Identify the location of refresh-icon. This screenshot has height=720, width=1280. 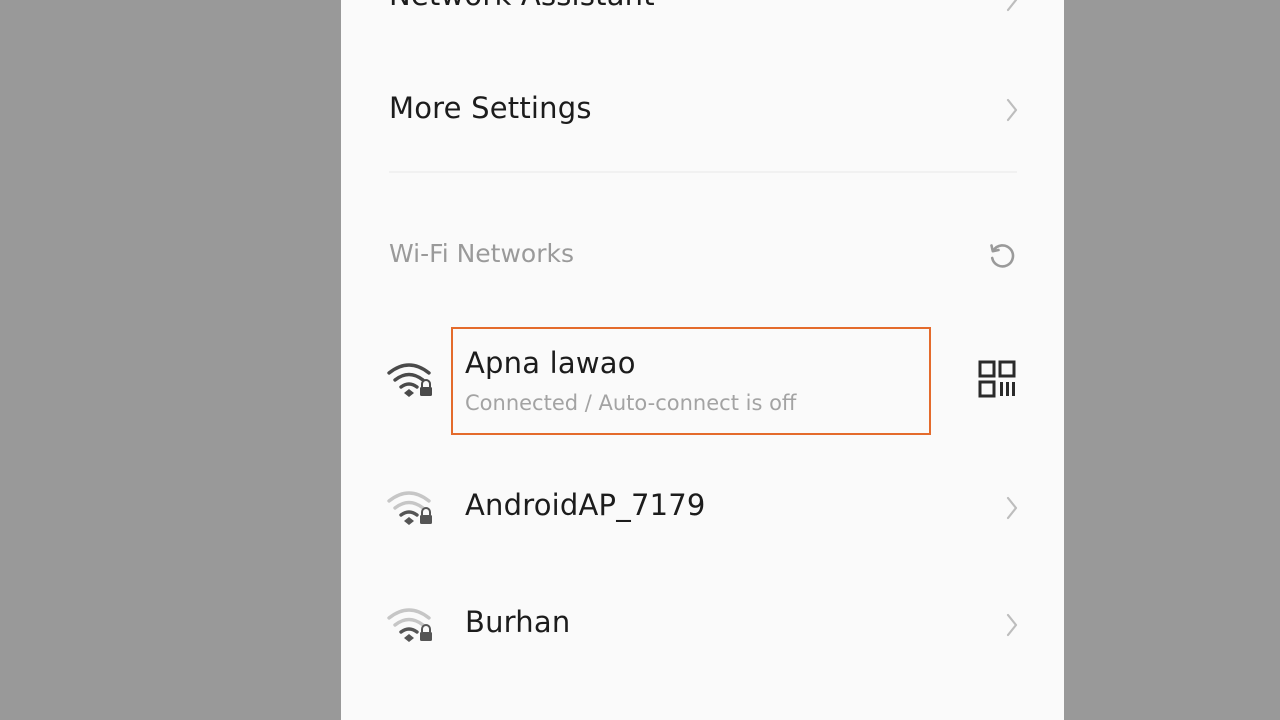
(1002, 255).